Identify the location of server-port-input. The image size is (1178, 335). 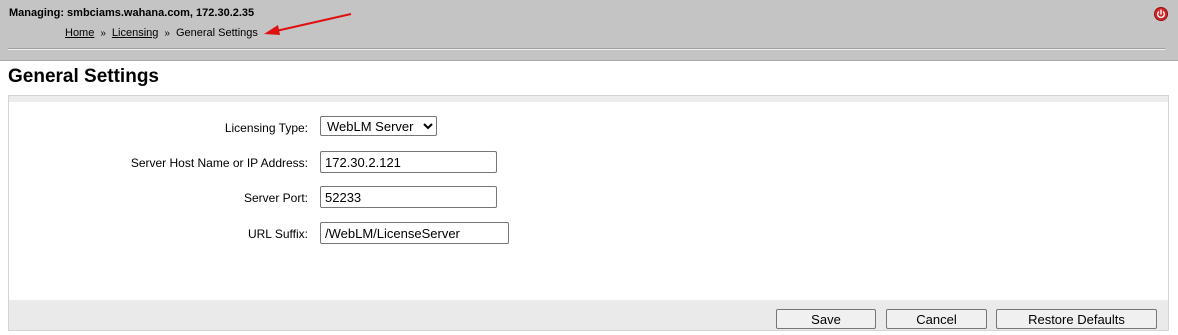
(408, 197).